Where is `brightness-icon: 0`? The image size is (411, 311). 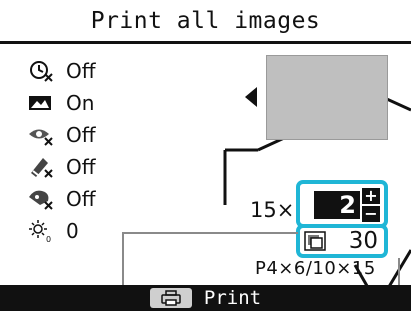
brightness-icon: 0 is located at coordinates (41, 231).